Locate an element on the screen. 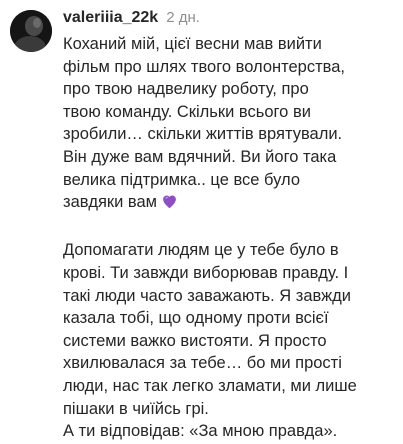 The width and height of the screenshot is (403, 444). text-line: зробили… скільки життів врятували. is located at coordinates (203, 134).